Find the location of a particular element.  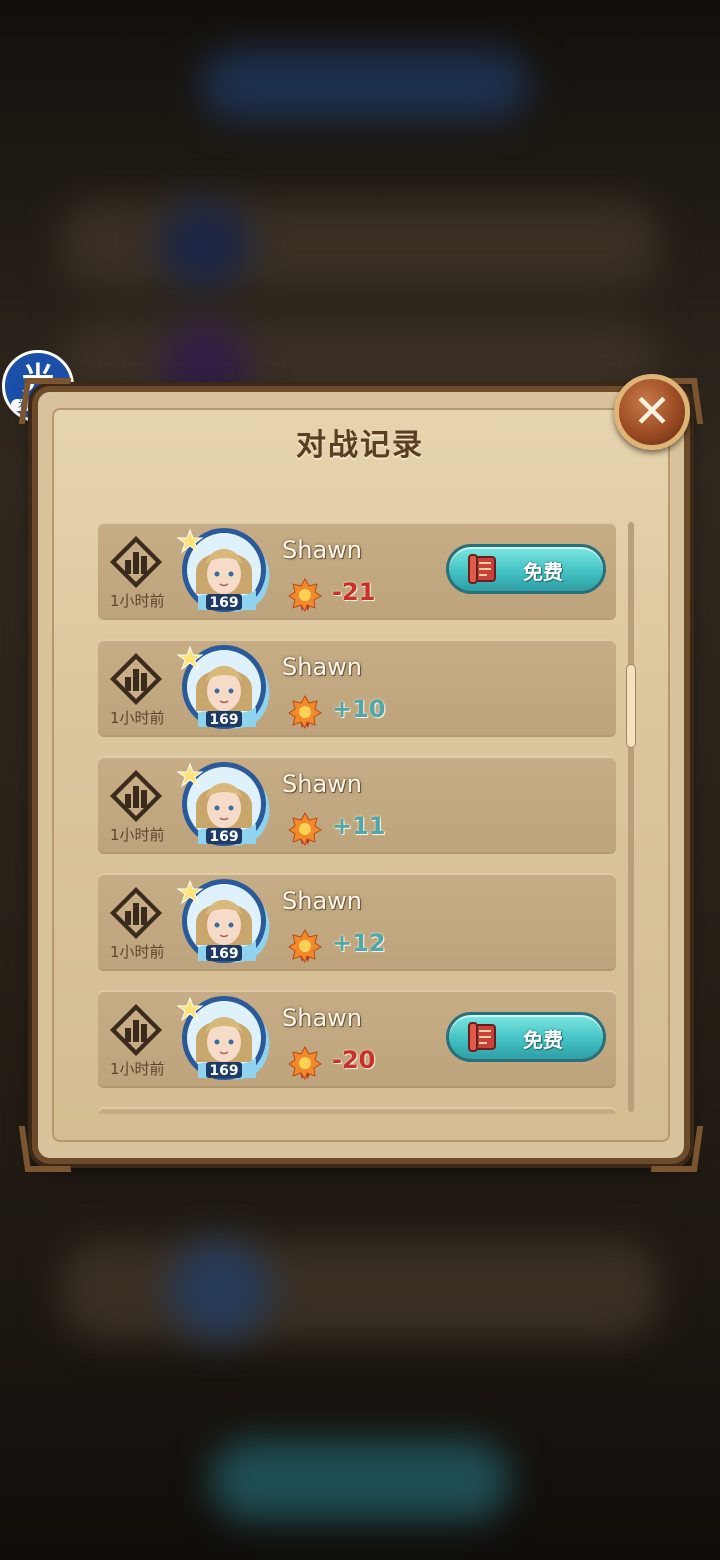

score-change: +11 is located at coordinates (359, 826).